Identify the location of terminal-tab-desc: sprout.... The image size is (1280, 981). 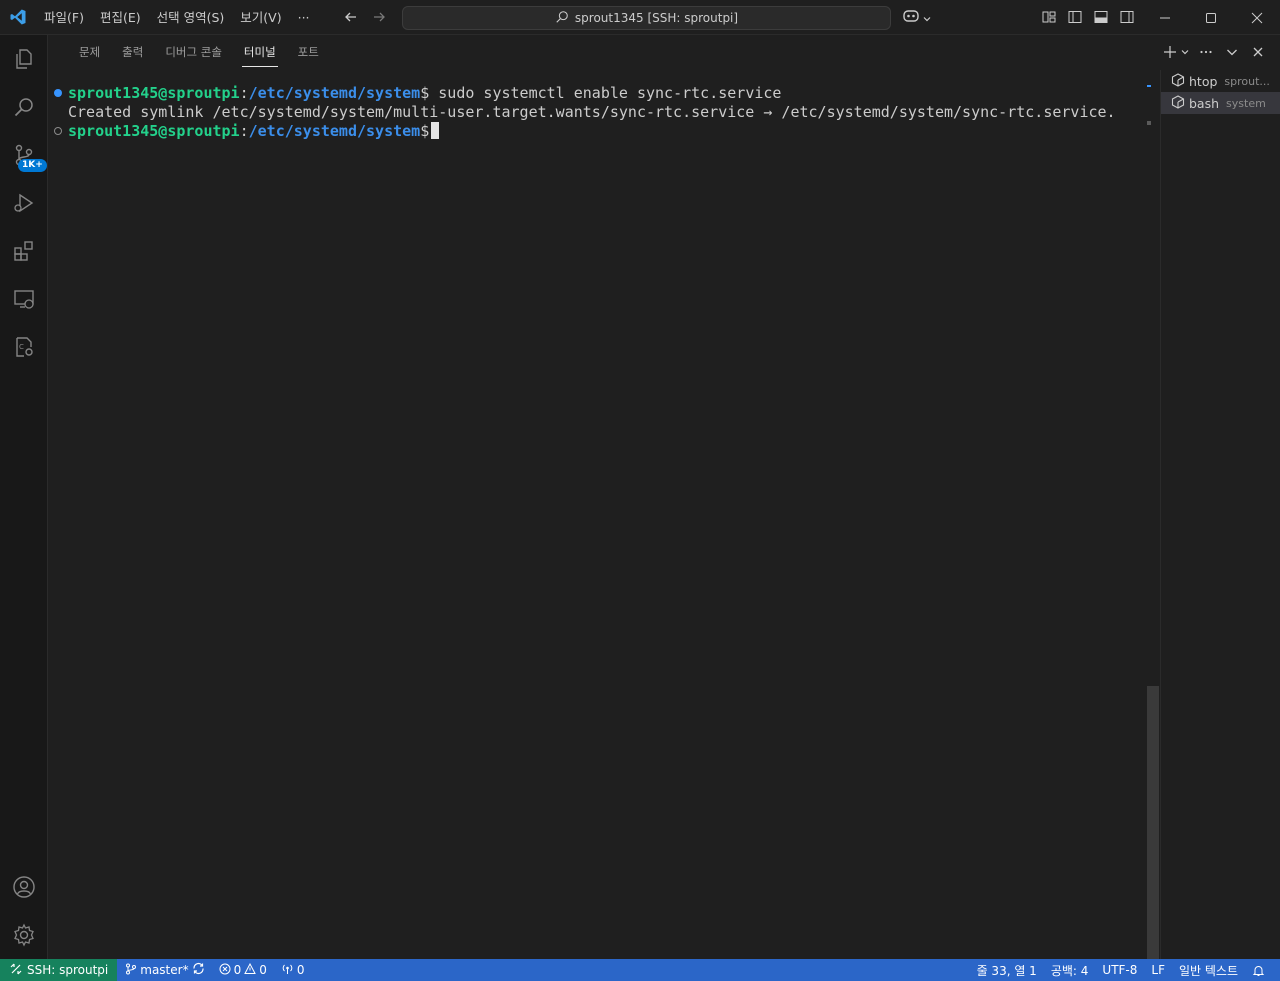
(1247, 81).